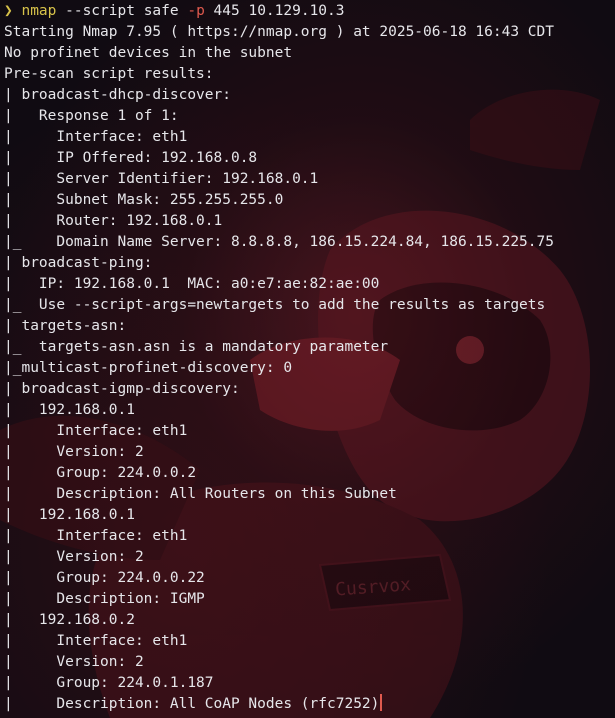 The image size is (615, 718). What do you see at coordinates (122, 389) in the screenshot?
I see `output-line: | broadcast-igmp-discovery:` at bounding box center [122, 389].